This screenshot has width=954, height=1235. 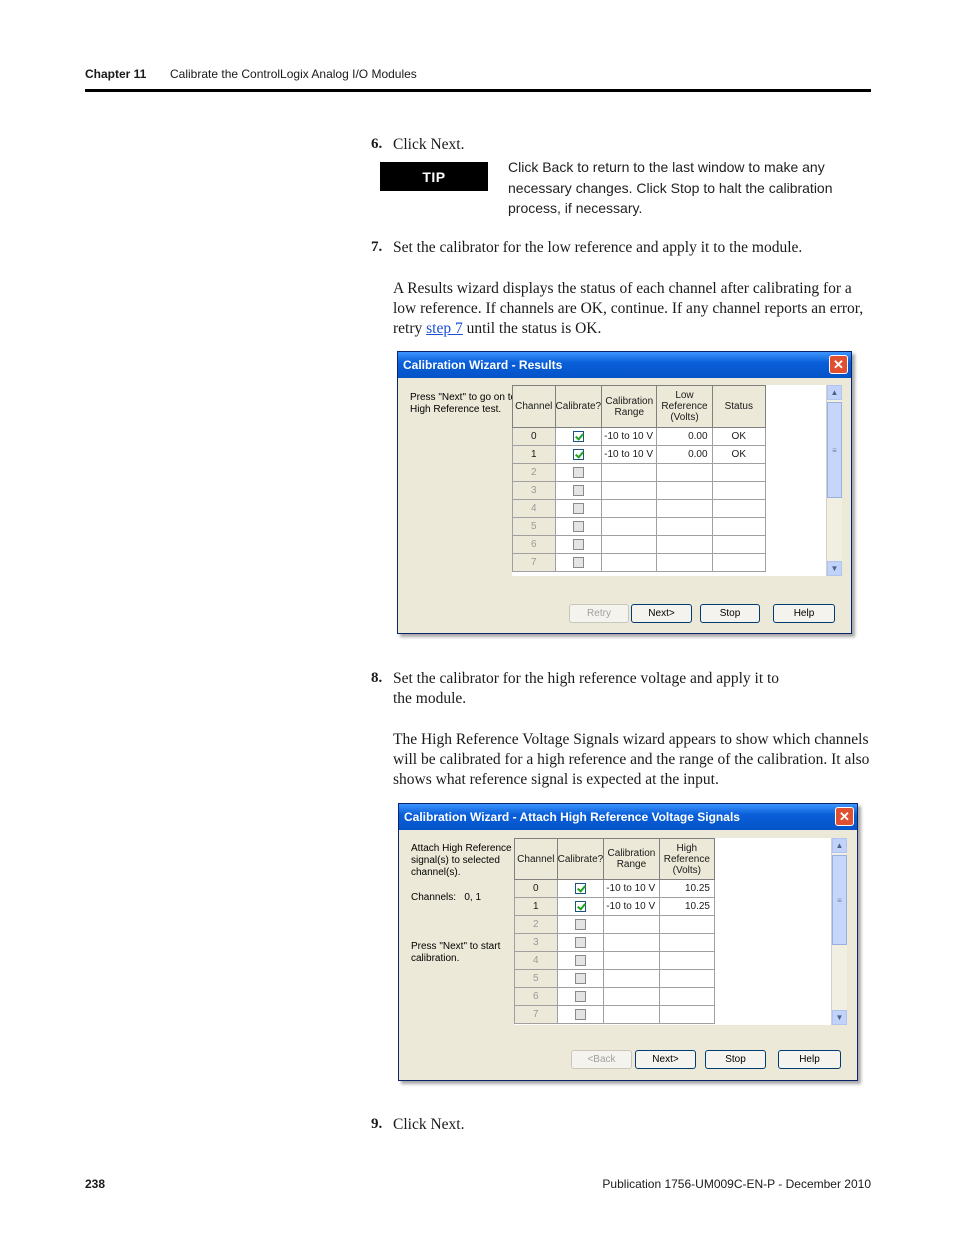 I want to click on results-instruction-line: High Reference test., so click(x=456, y=409).